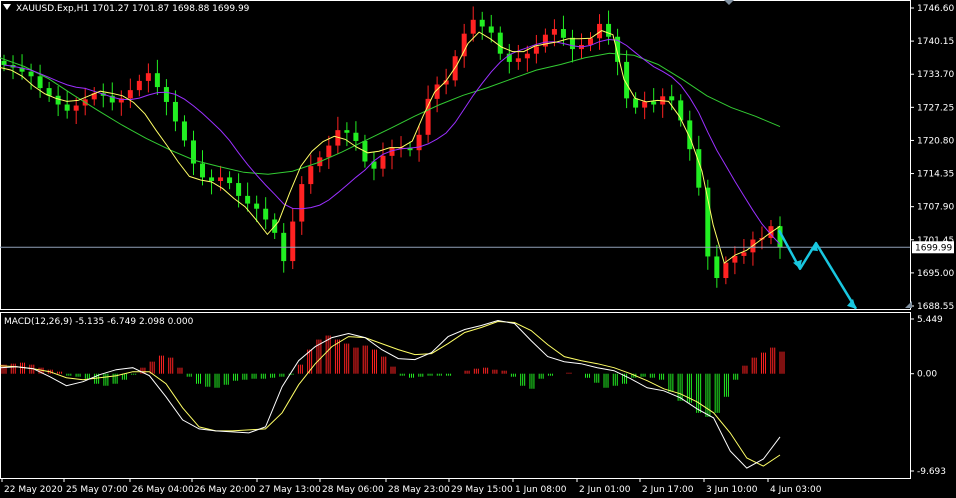  I want to click on scale-fix-icon, so click(908, 304).